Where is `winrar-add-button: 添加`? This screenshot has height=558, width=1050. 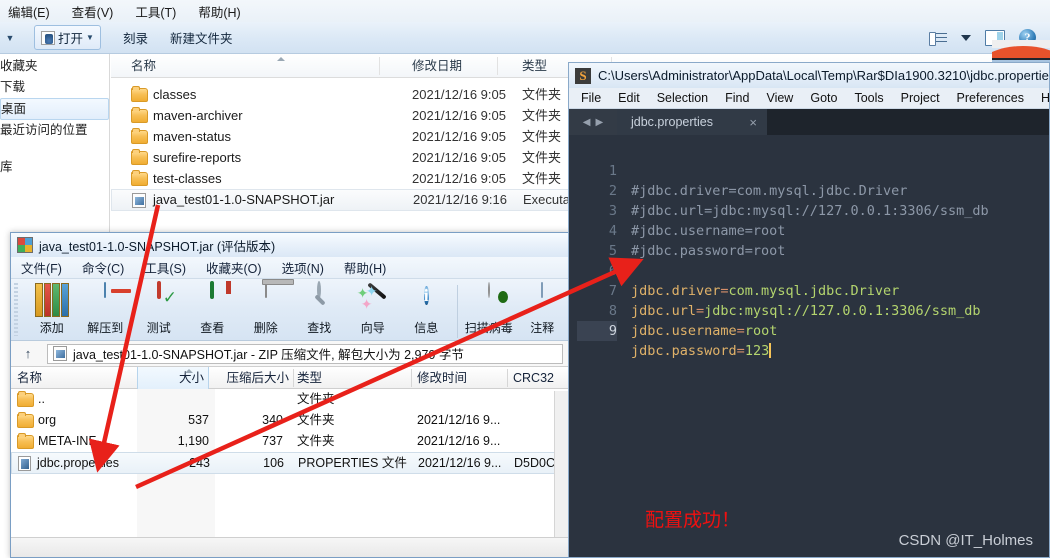 winrar-add-button: 添加 is located at coordinates (52, 309).